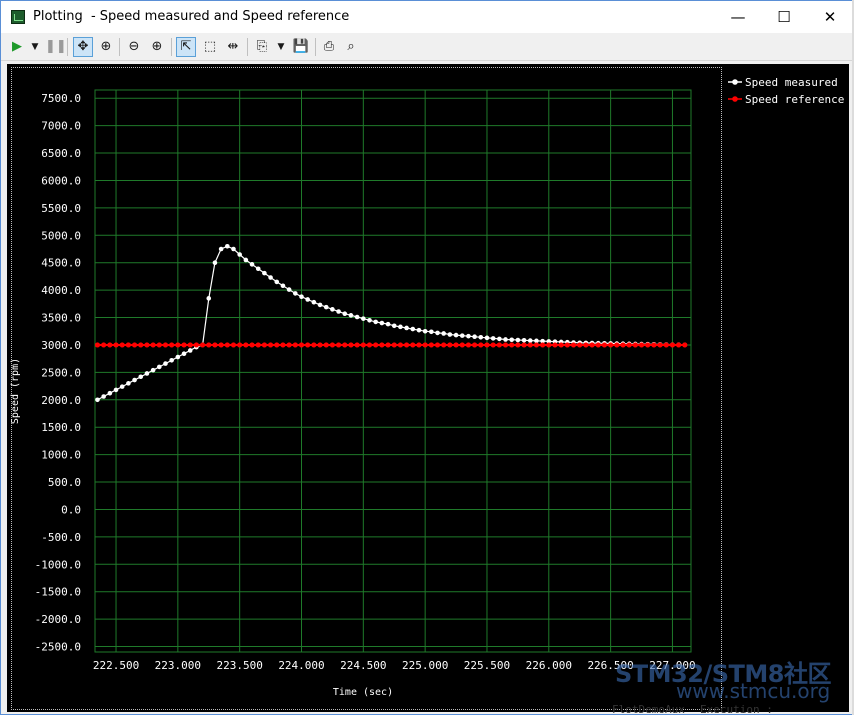 This screenshot has width=854, height=716. What do you see at coordinates (134, 47) in the screenshot?
I see `zoom-out-icon: ⊖` at bounding box center [134, 47].